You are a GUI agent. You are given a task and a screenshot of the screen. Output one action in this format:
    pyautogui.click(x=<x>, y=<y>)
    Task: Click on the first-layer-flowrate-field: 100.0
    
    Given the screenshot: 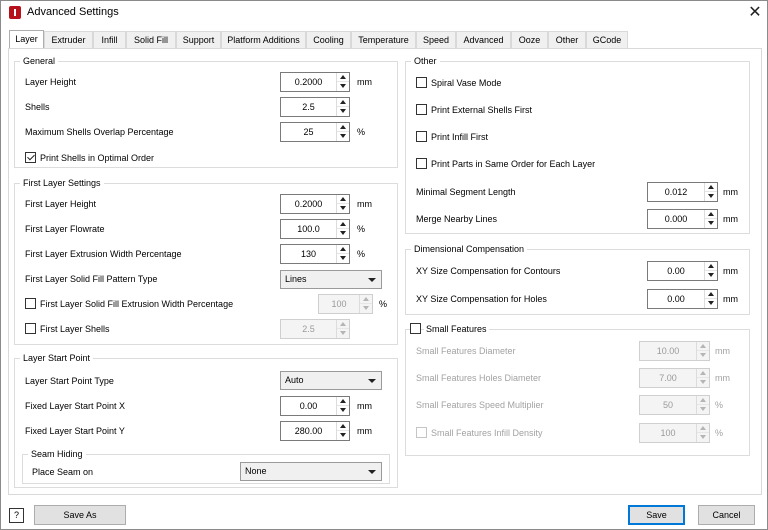 What is the action you would take?
    pyautogui.click(x=315, y=229)
    